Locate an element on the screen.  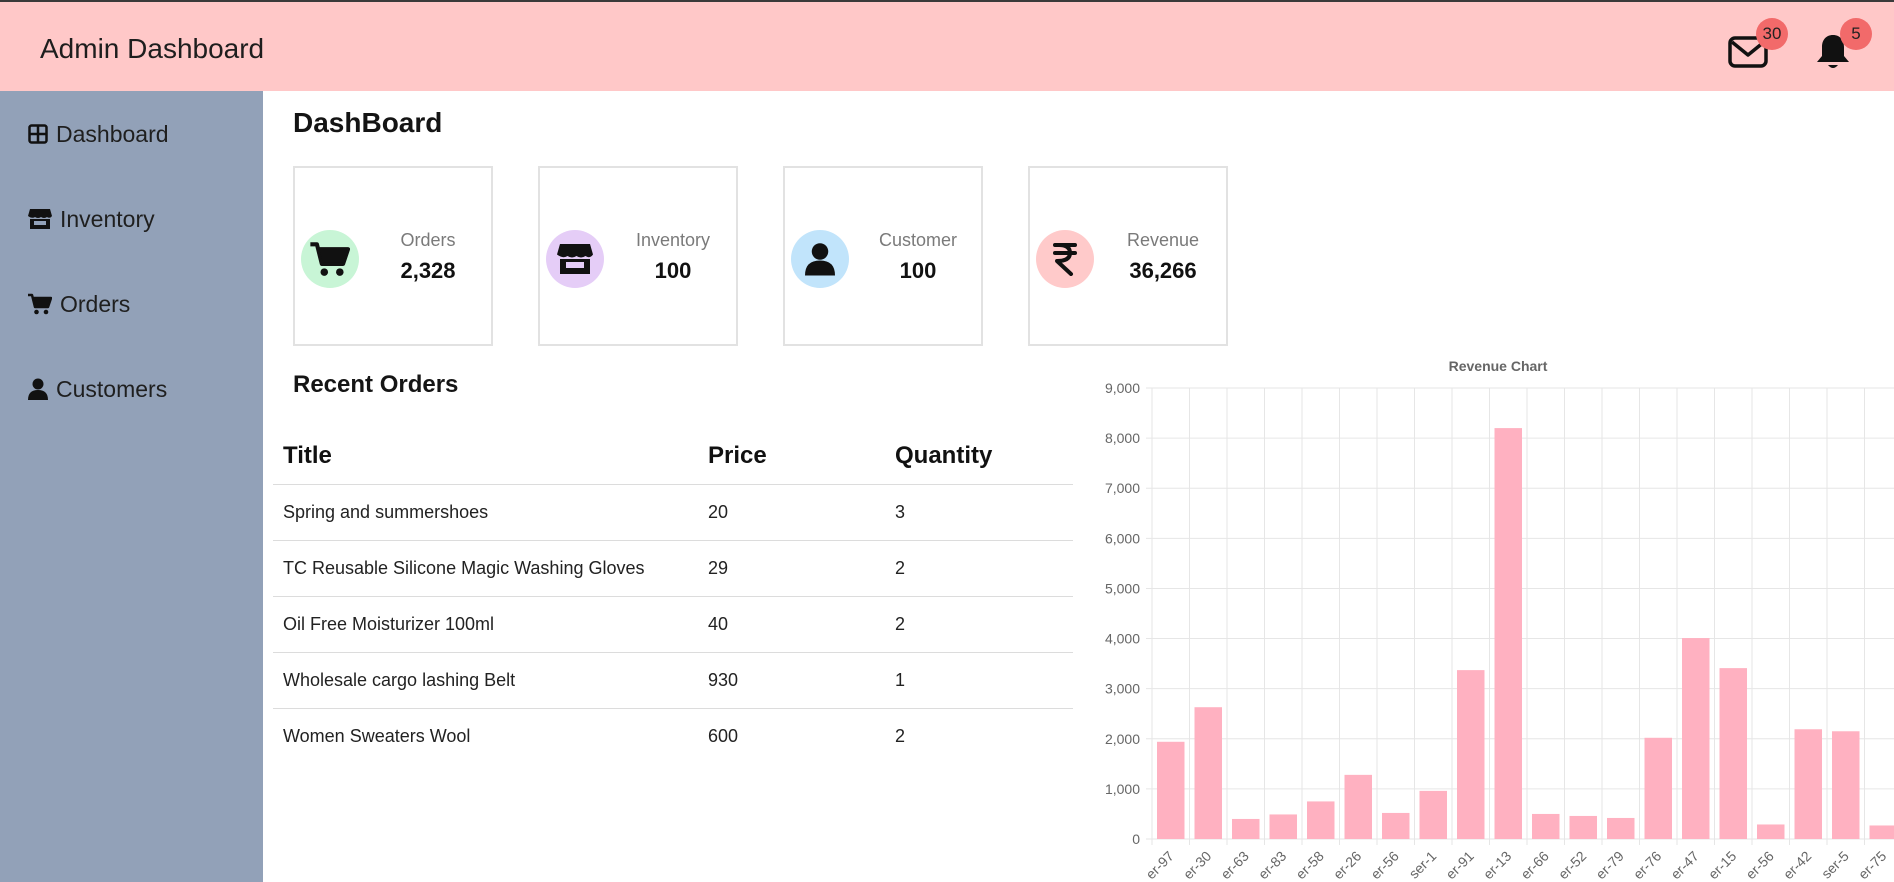
sidebar-item-customers: Customers is located at coordinates (97, 389).